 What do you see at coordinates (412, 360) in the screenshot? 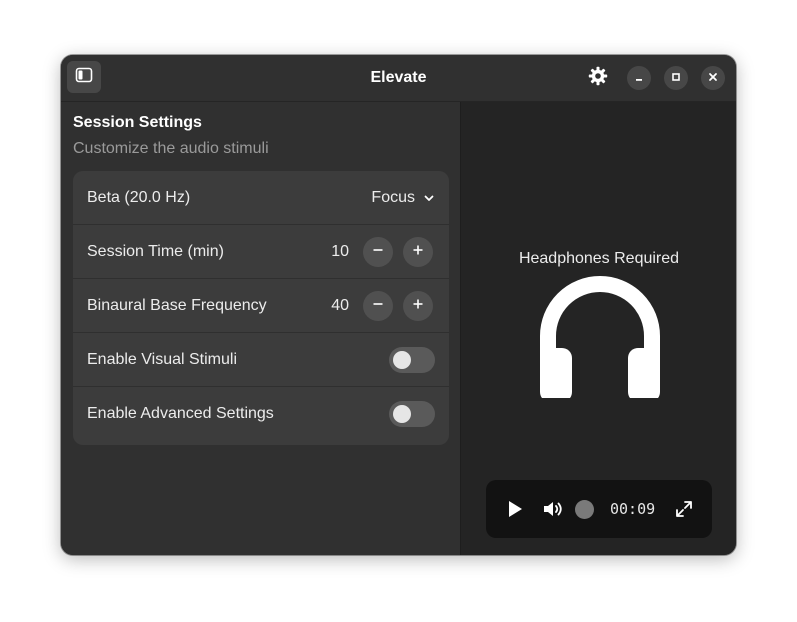
I see `visual-stimuli-toggle` at bounding box center [412, 360].